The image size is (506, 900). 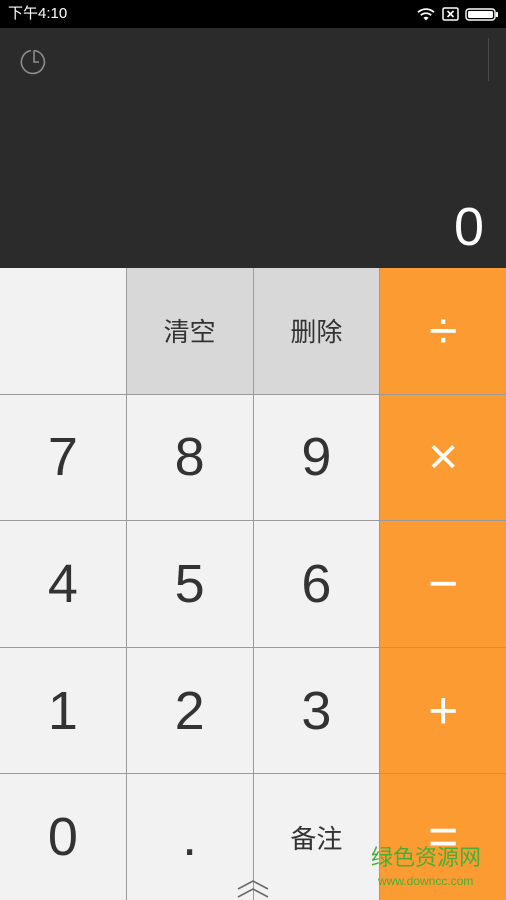 What do you see at coordinates (488, 59) in the screenshot?
I see `input-cursor` at bounding box center [488, 59].